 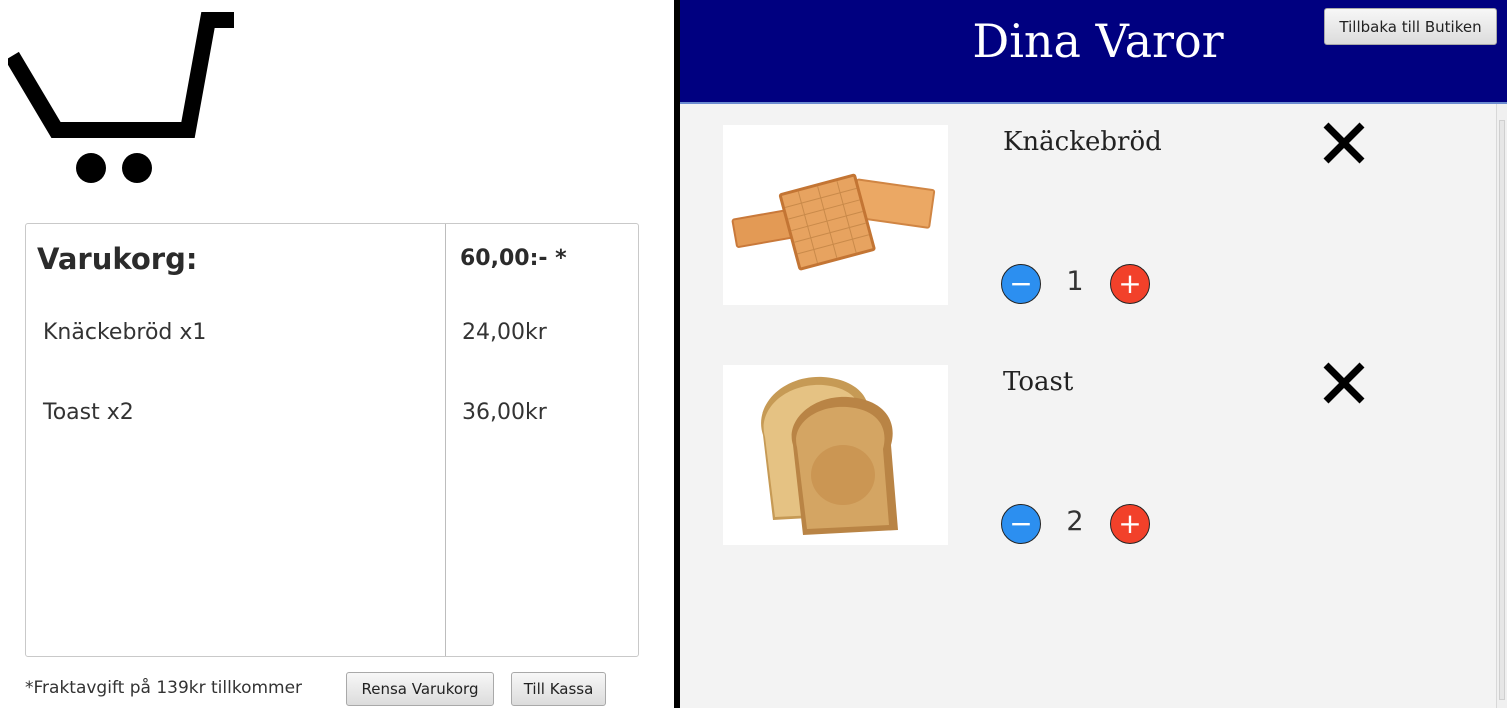 What do you see at coordinates (1502, 410) in the screenshot?
I see `scrollbar-thumb` at bounding box center [1502, 410].